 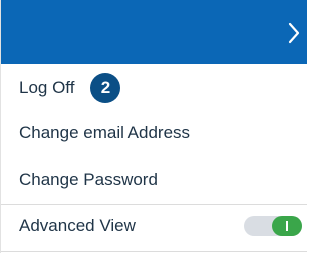 What do you see at coordinates (294, 33) in the screenshot?
I see `chevron-right-icon` at bounding box center [294, 33].